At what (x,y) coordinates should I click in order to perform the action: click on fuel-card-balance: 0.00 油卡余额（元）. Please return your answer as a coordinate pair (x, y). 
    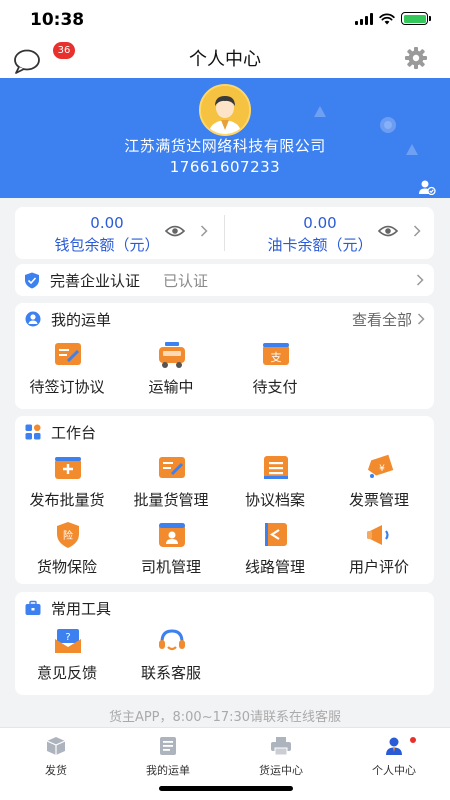
    Looking at the image, I should click on (329, 233).